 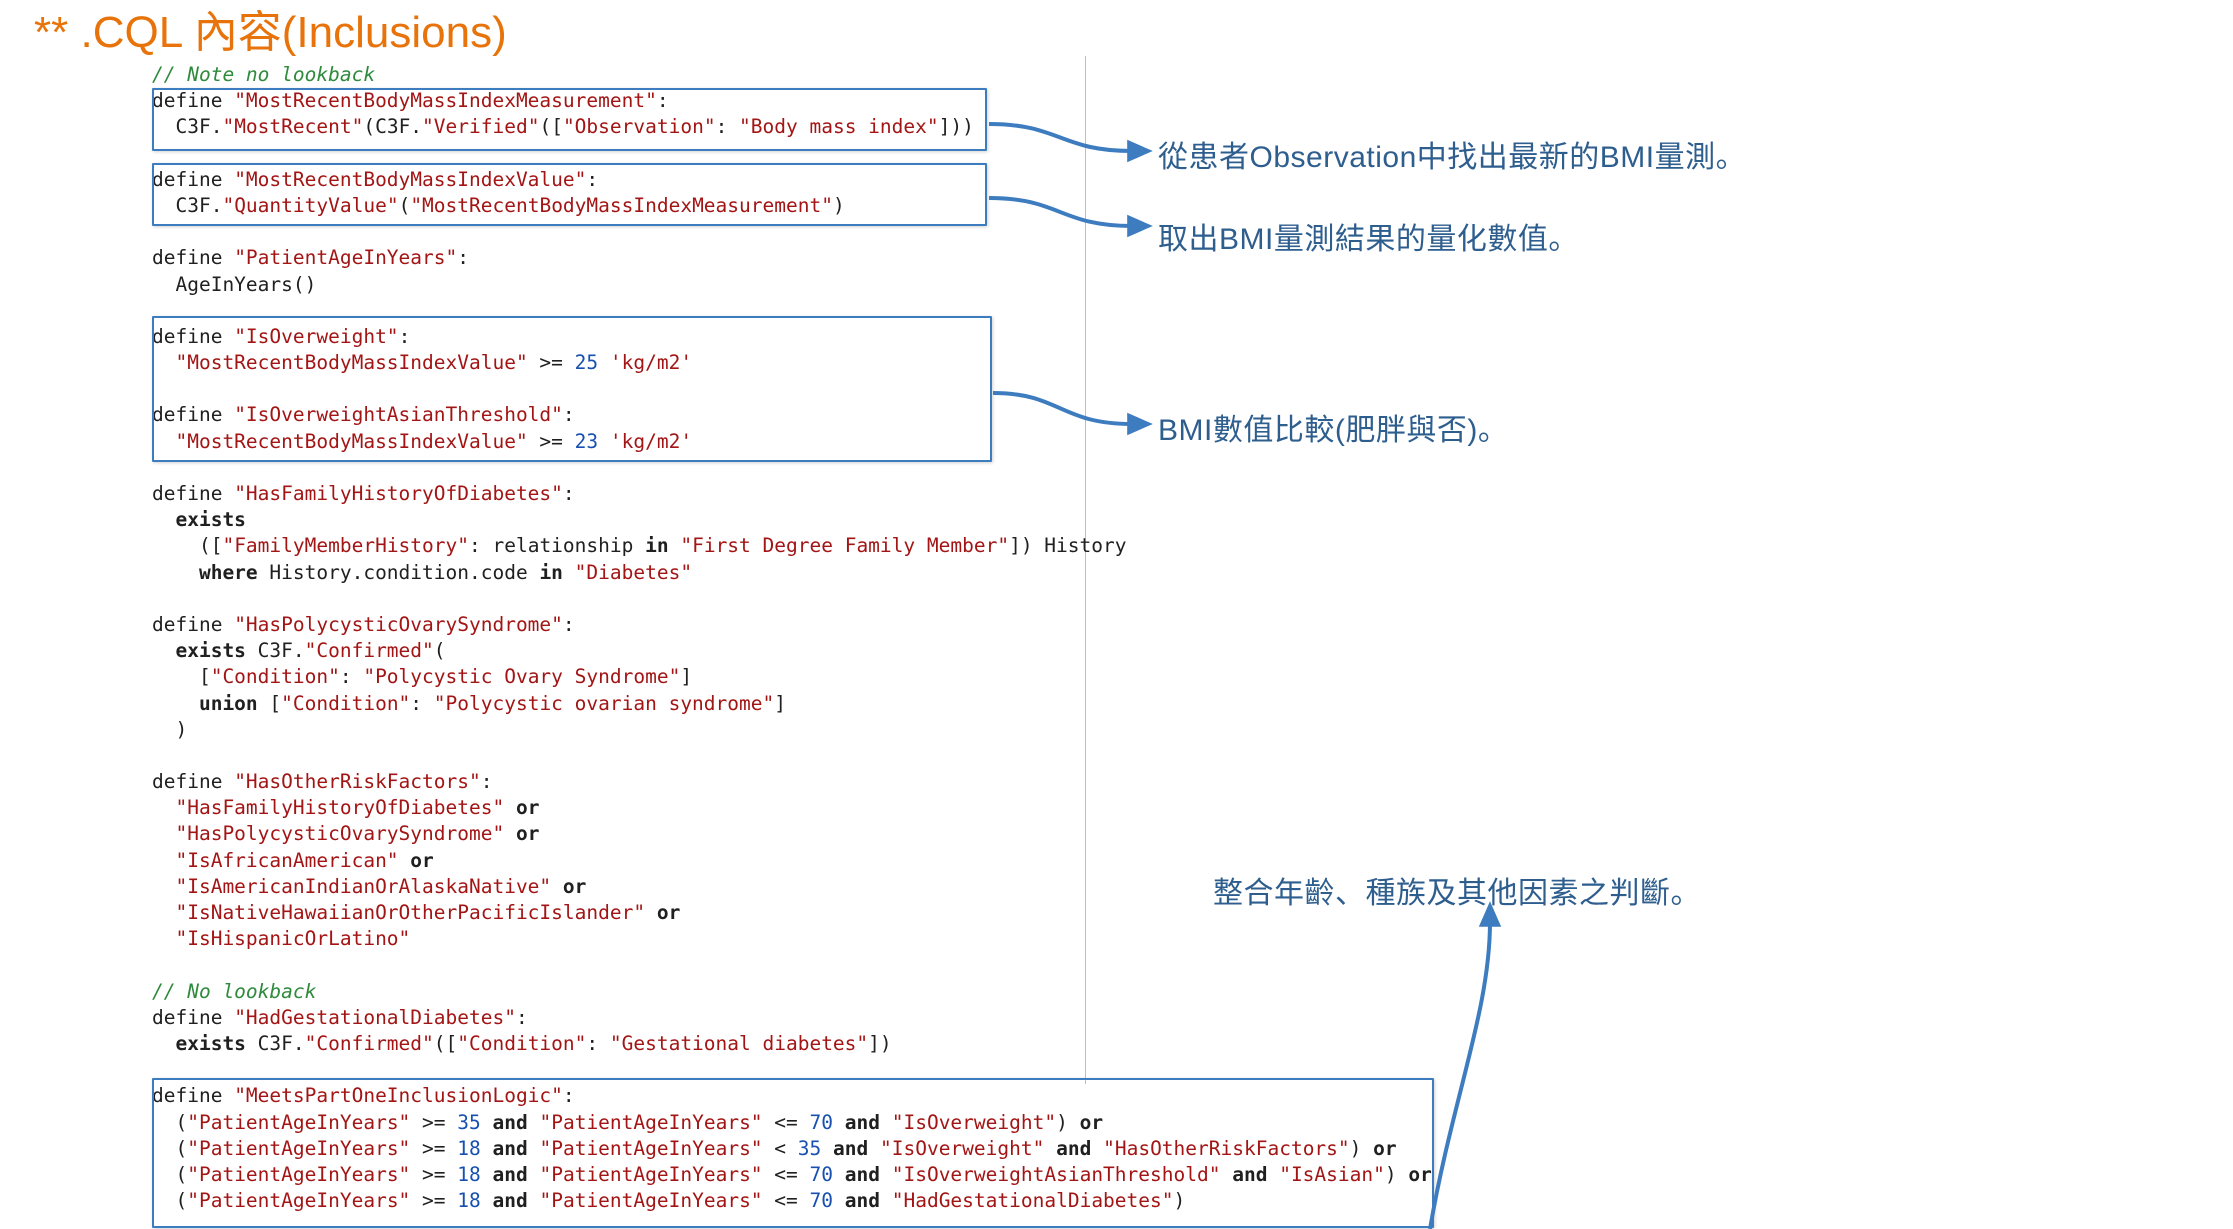 I want to click on annotation-text-4: 整合年齡、種族及其他因素之判斷。, so click(x=1457, y=893).